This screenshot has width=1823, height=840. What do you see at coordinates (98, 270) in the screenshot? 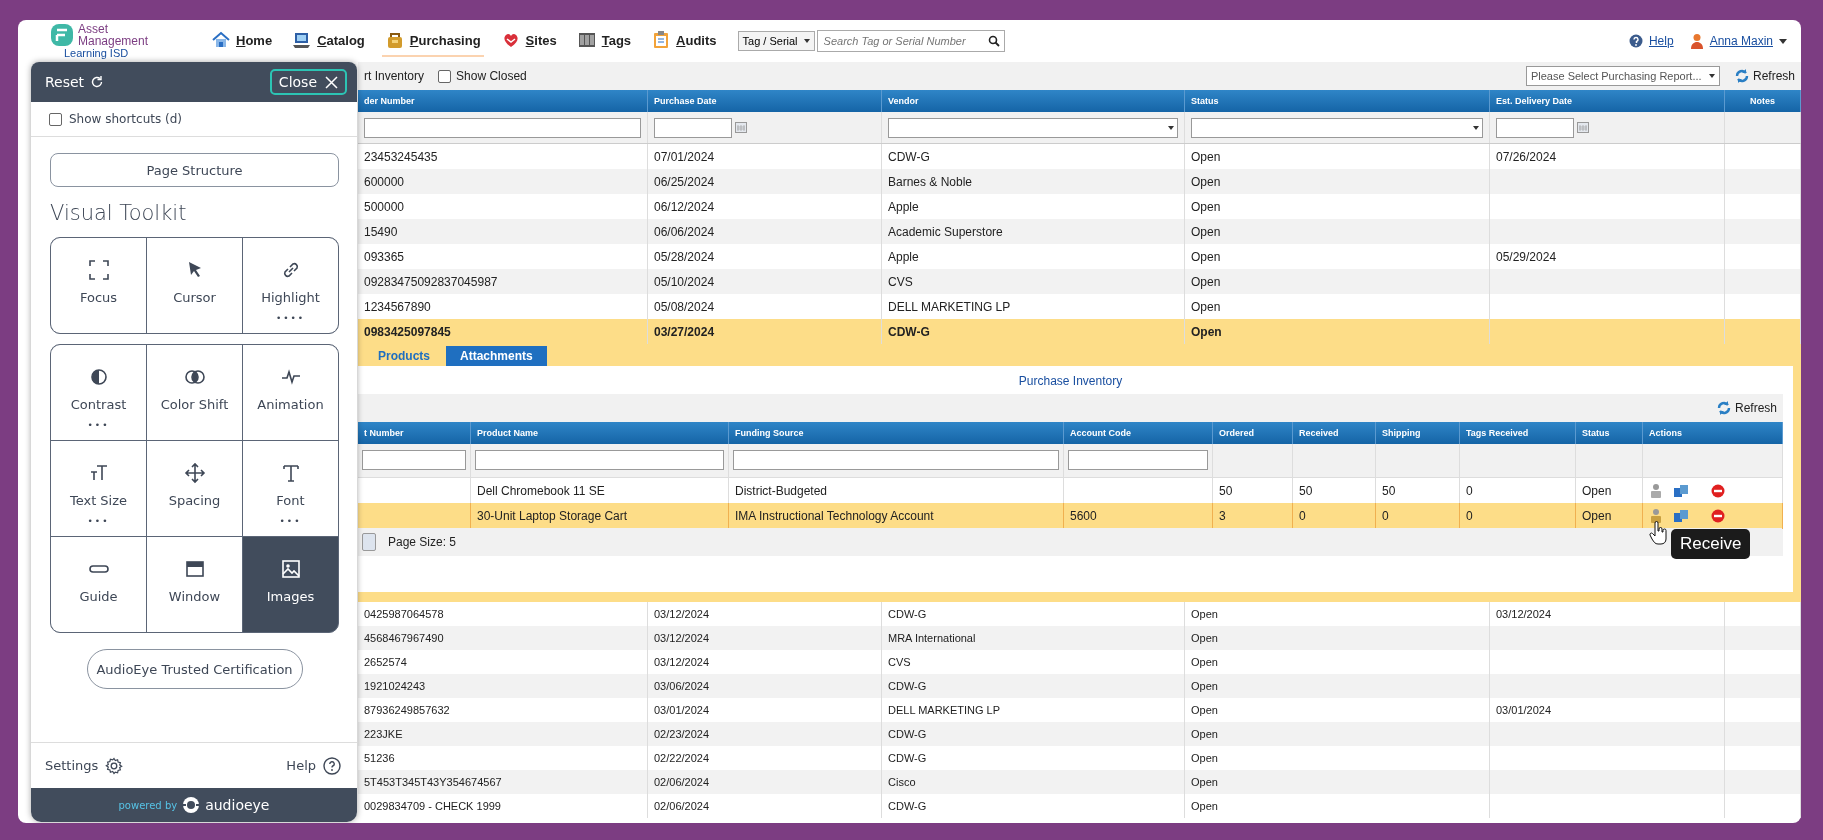
I see `focus-icon` at bounding box center [98, 270].